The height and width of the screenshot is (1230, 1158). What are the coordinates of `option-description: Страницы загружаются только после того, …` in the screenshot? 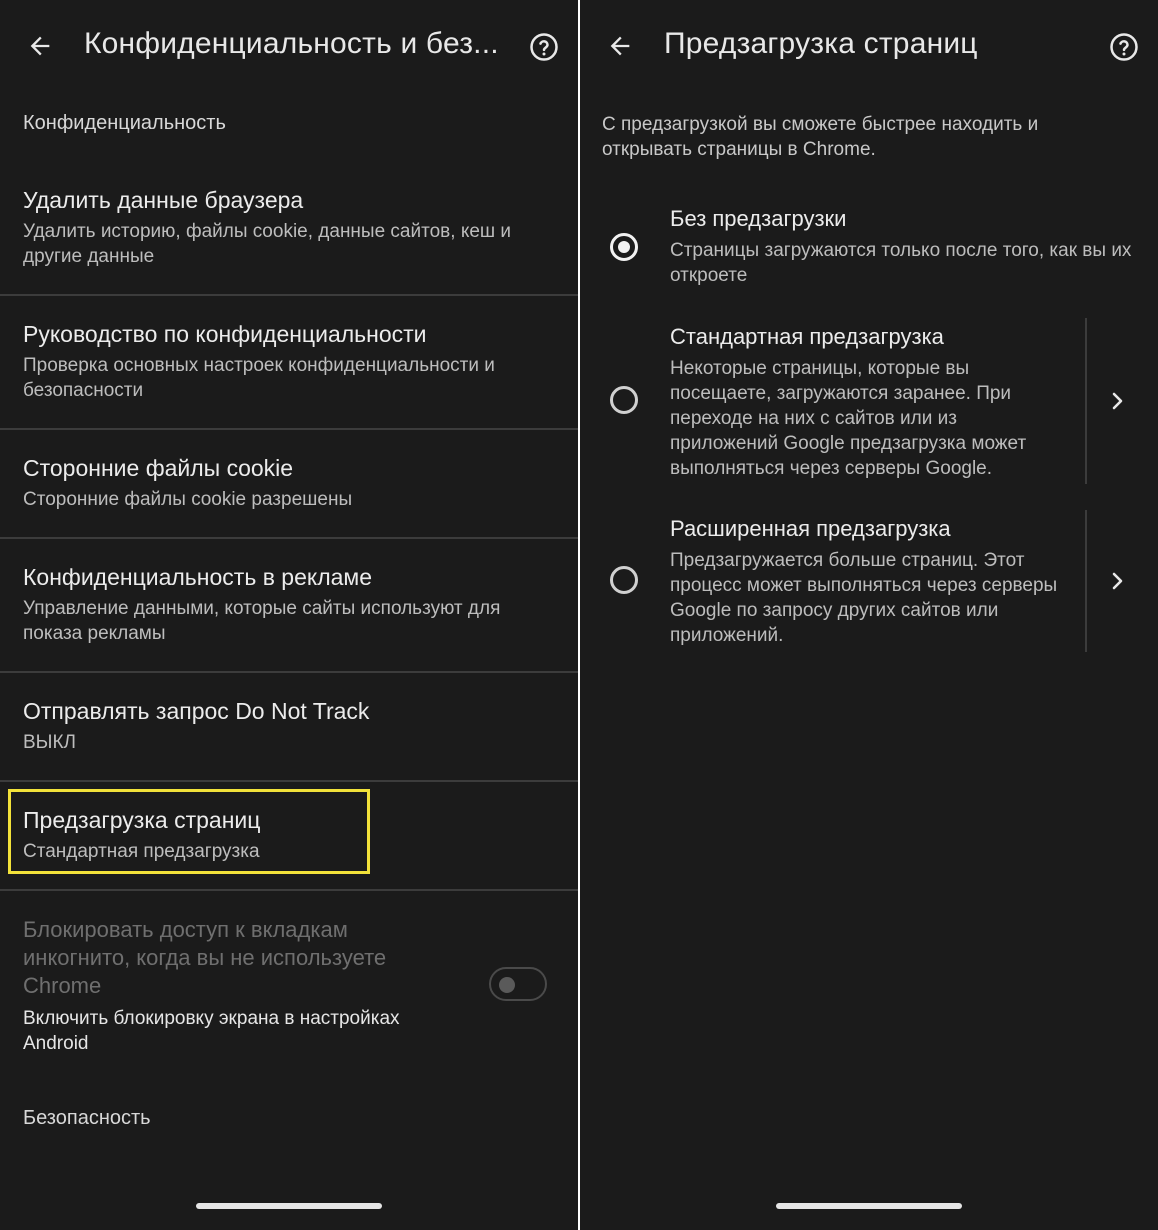 It's located at (901, 263).